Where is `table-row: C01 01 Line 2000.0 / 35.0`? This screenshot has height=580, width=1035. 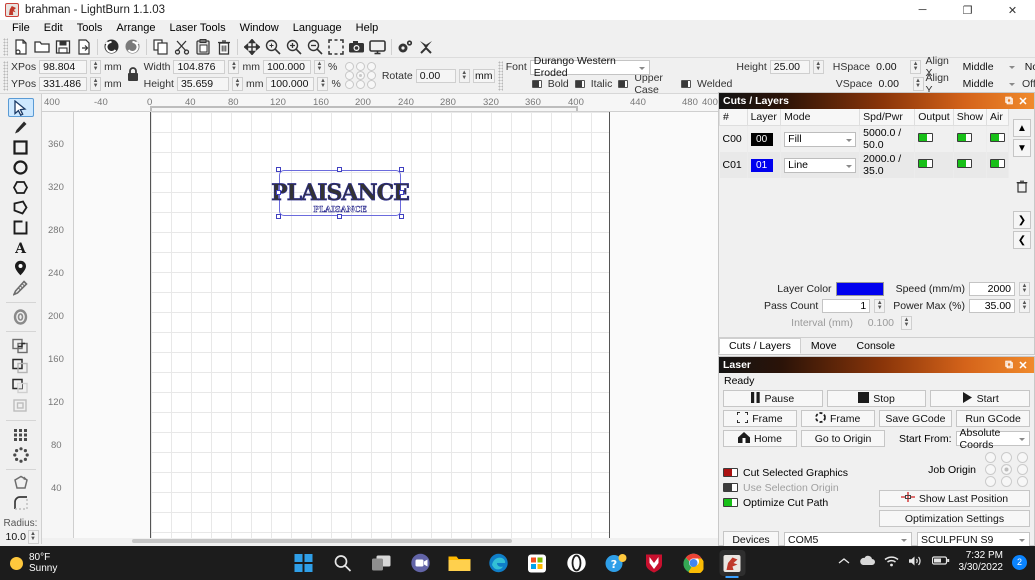 table-row: C01 01 Line 2000.0 / 35.0 is located at coordinates (864, 165).